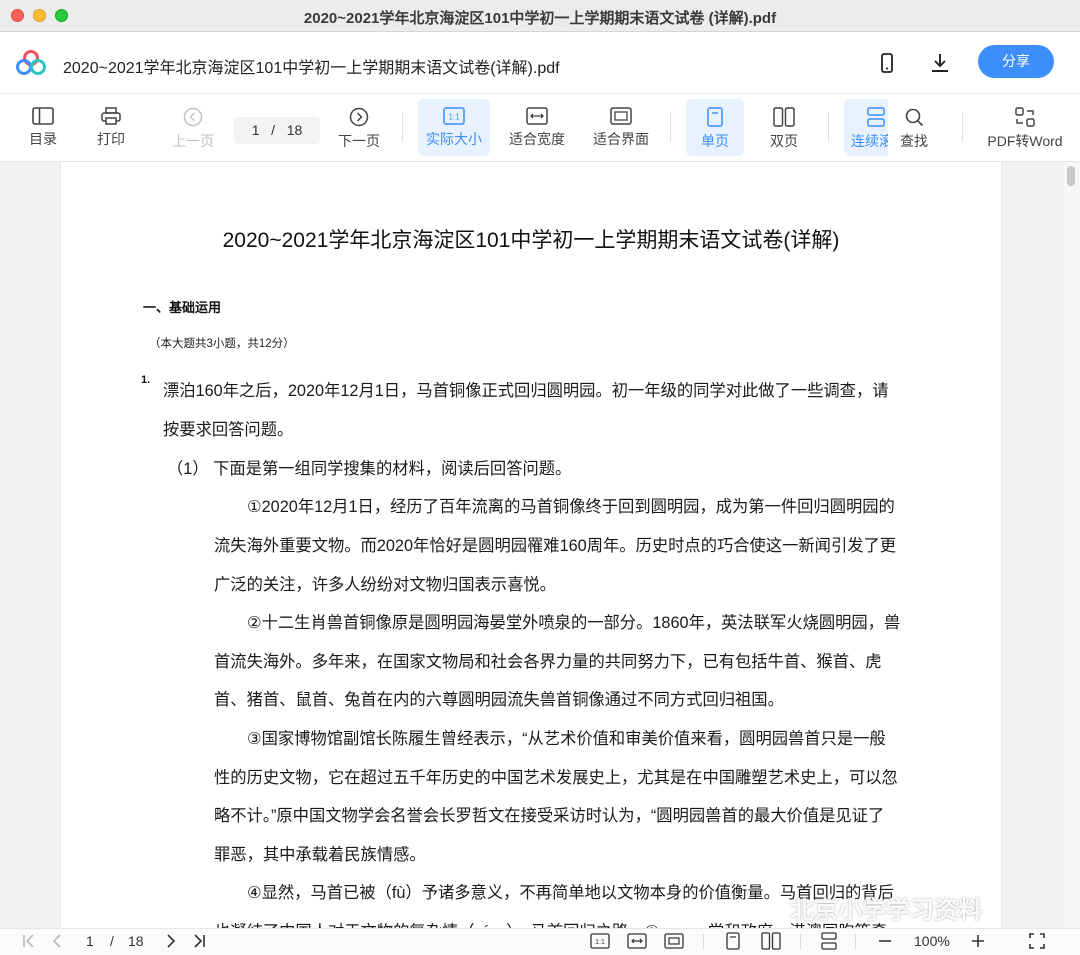  I want to click on toc-button: 目录, so click(43, 127).